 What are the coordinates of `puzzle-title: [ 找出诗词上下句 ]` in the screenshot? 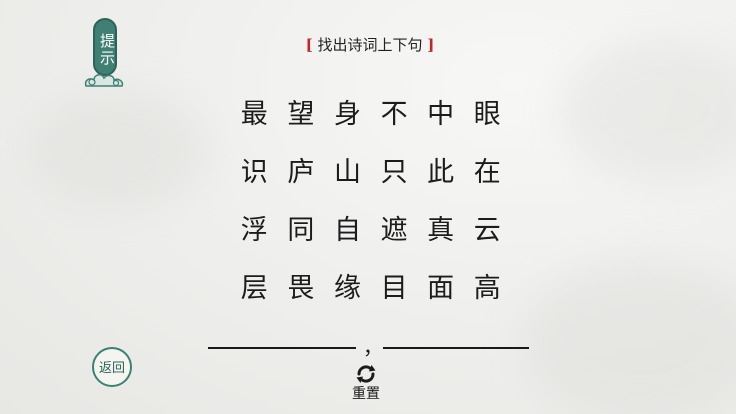 It's located at (370, 46).